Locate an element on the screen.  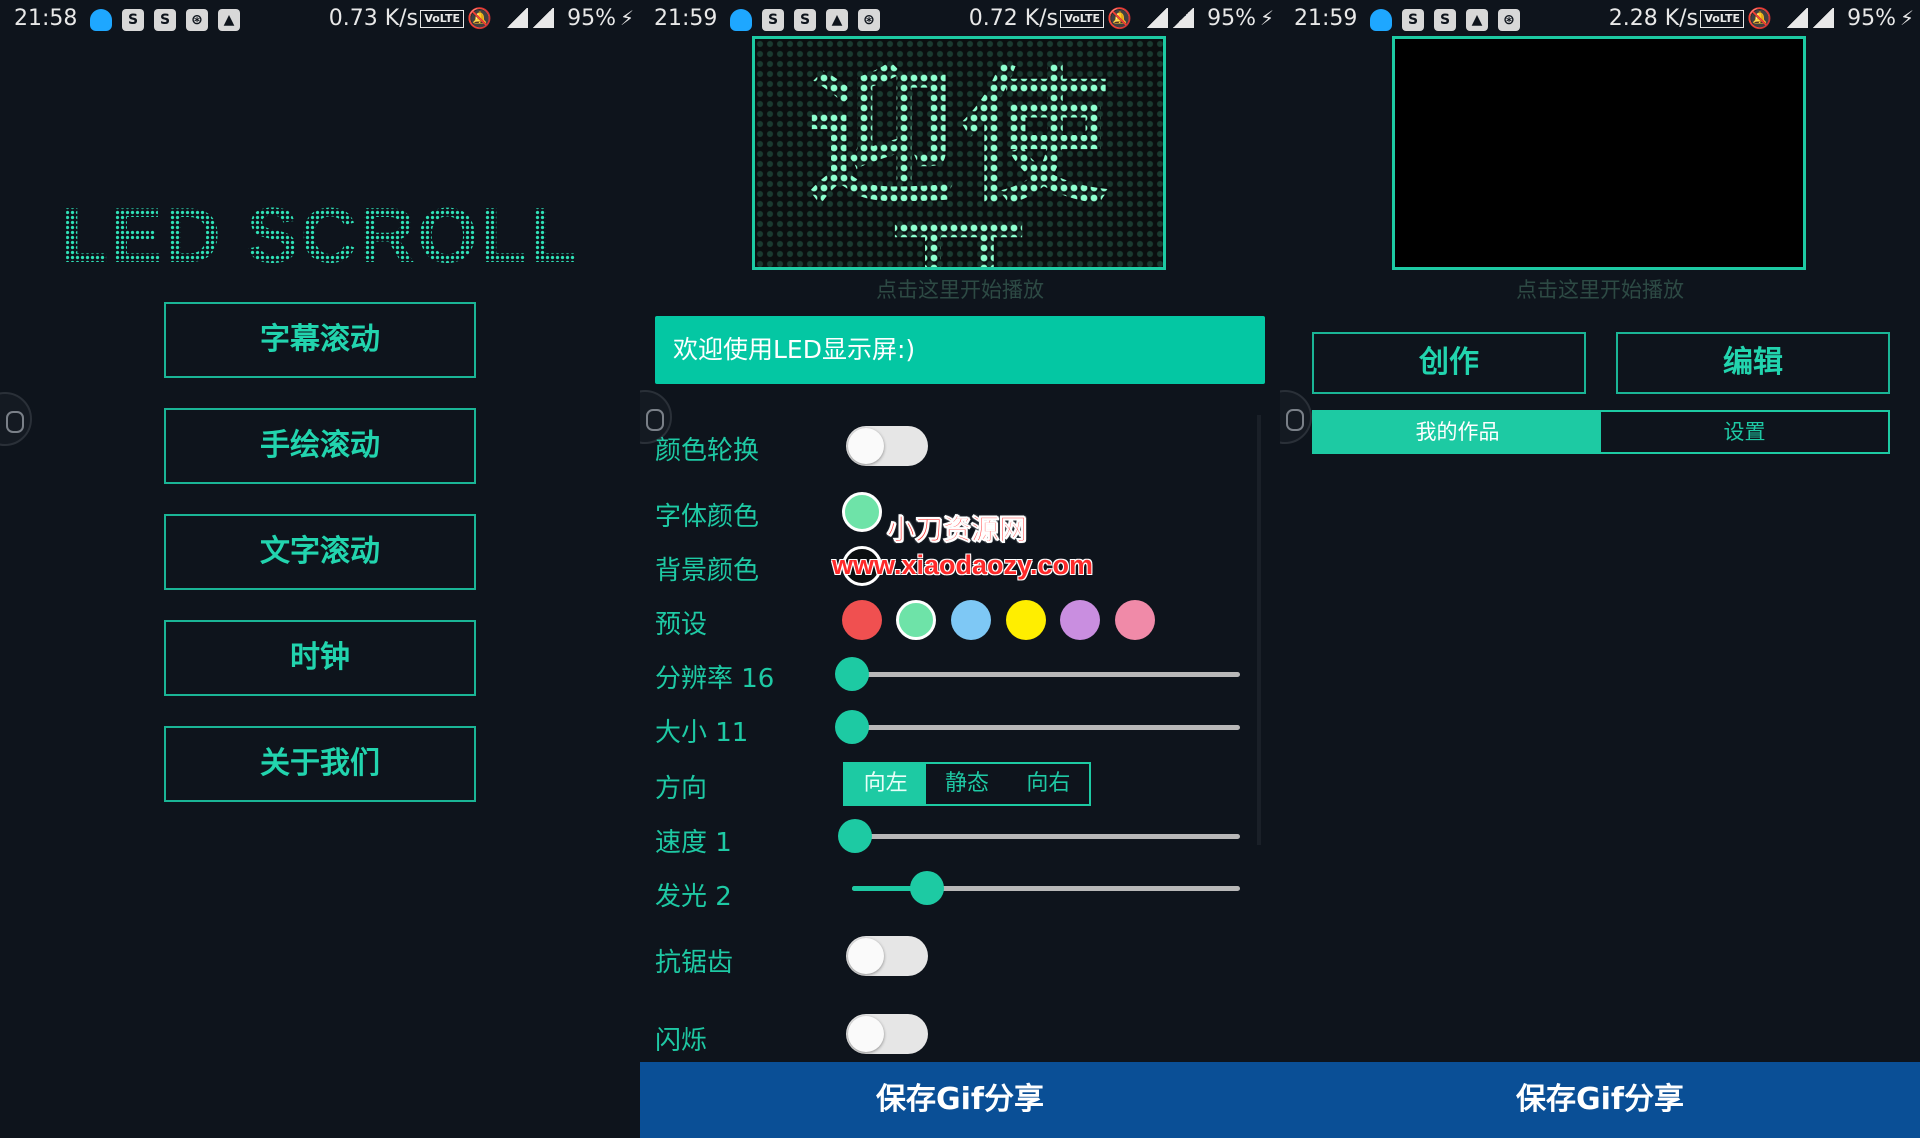
font-color-label: 字体颜色 is located at coordinates (707, 517).